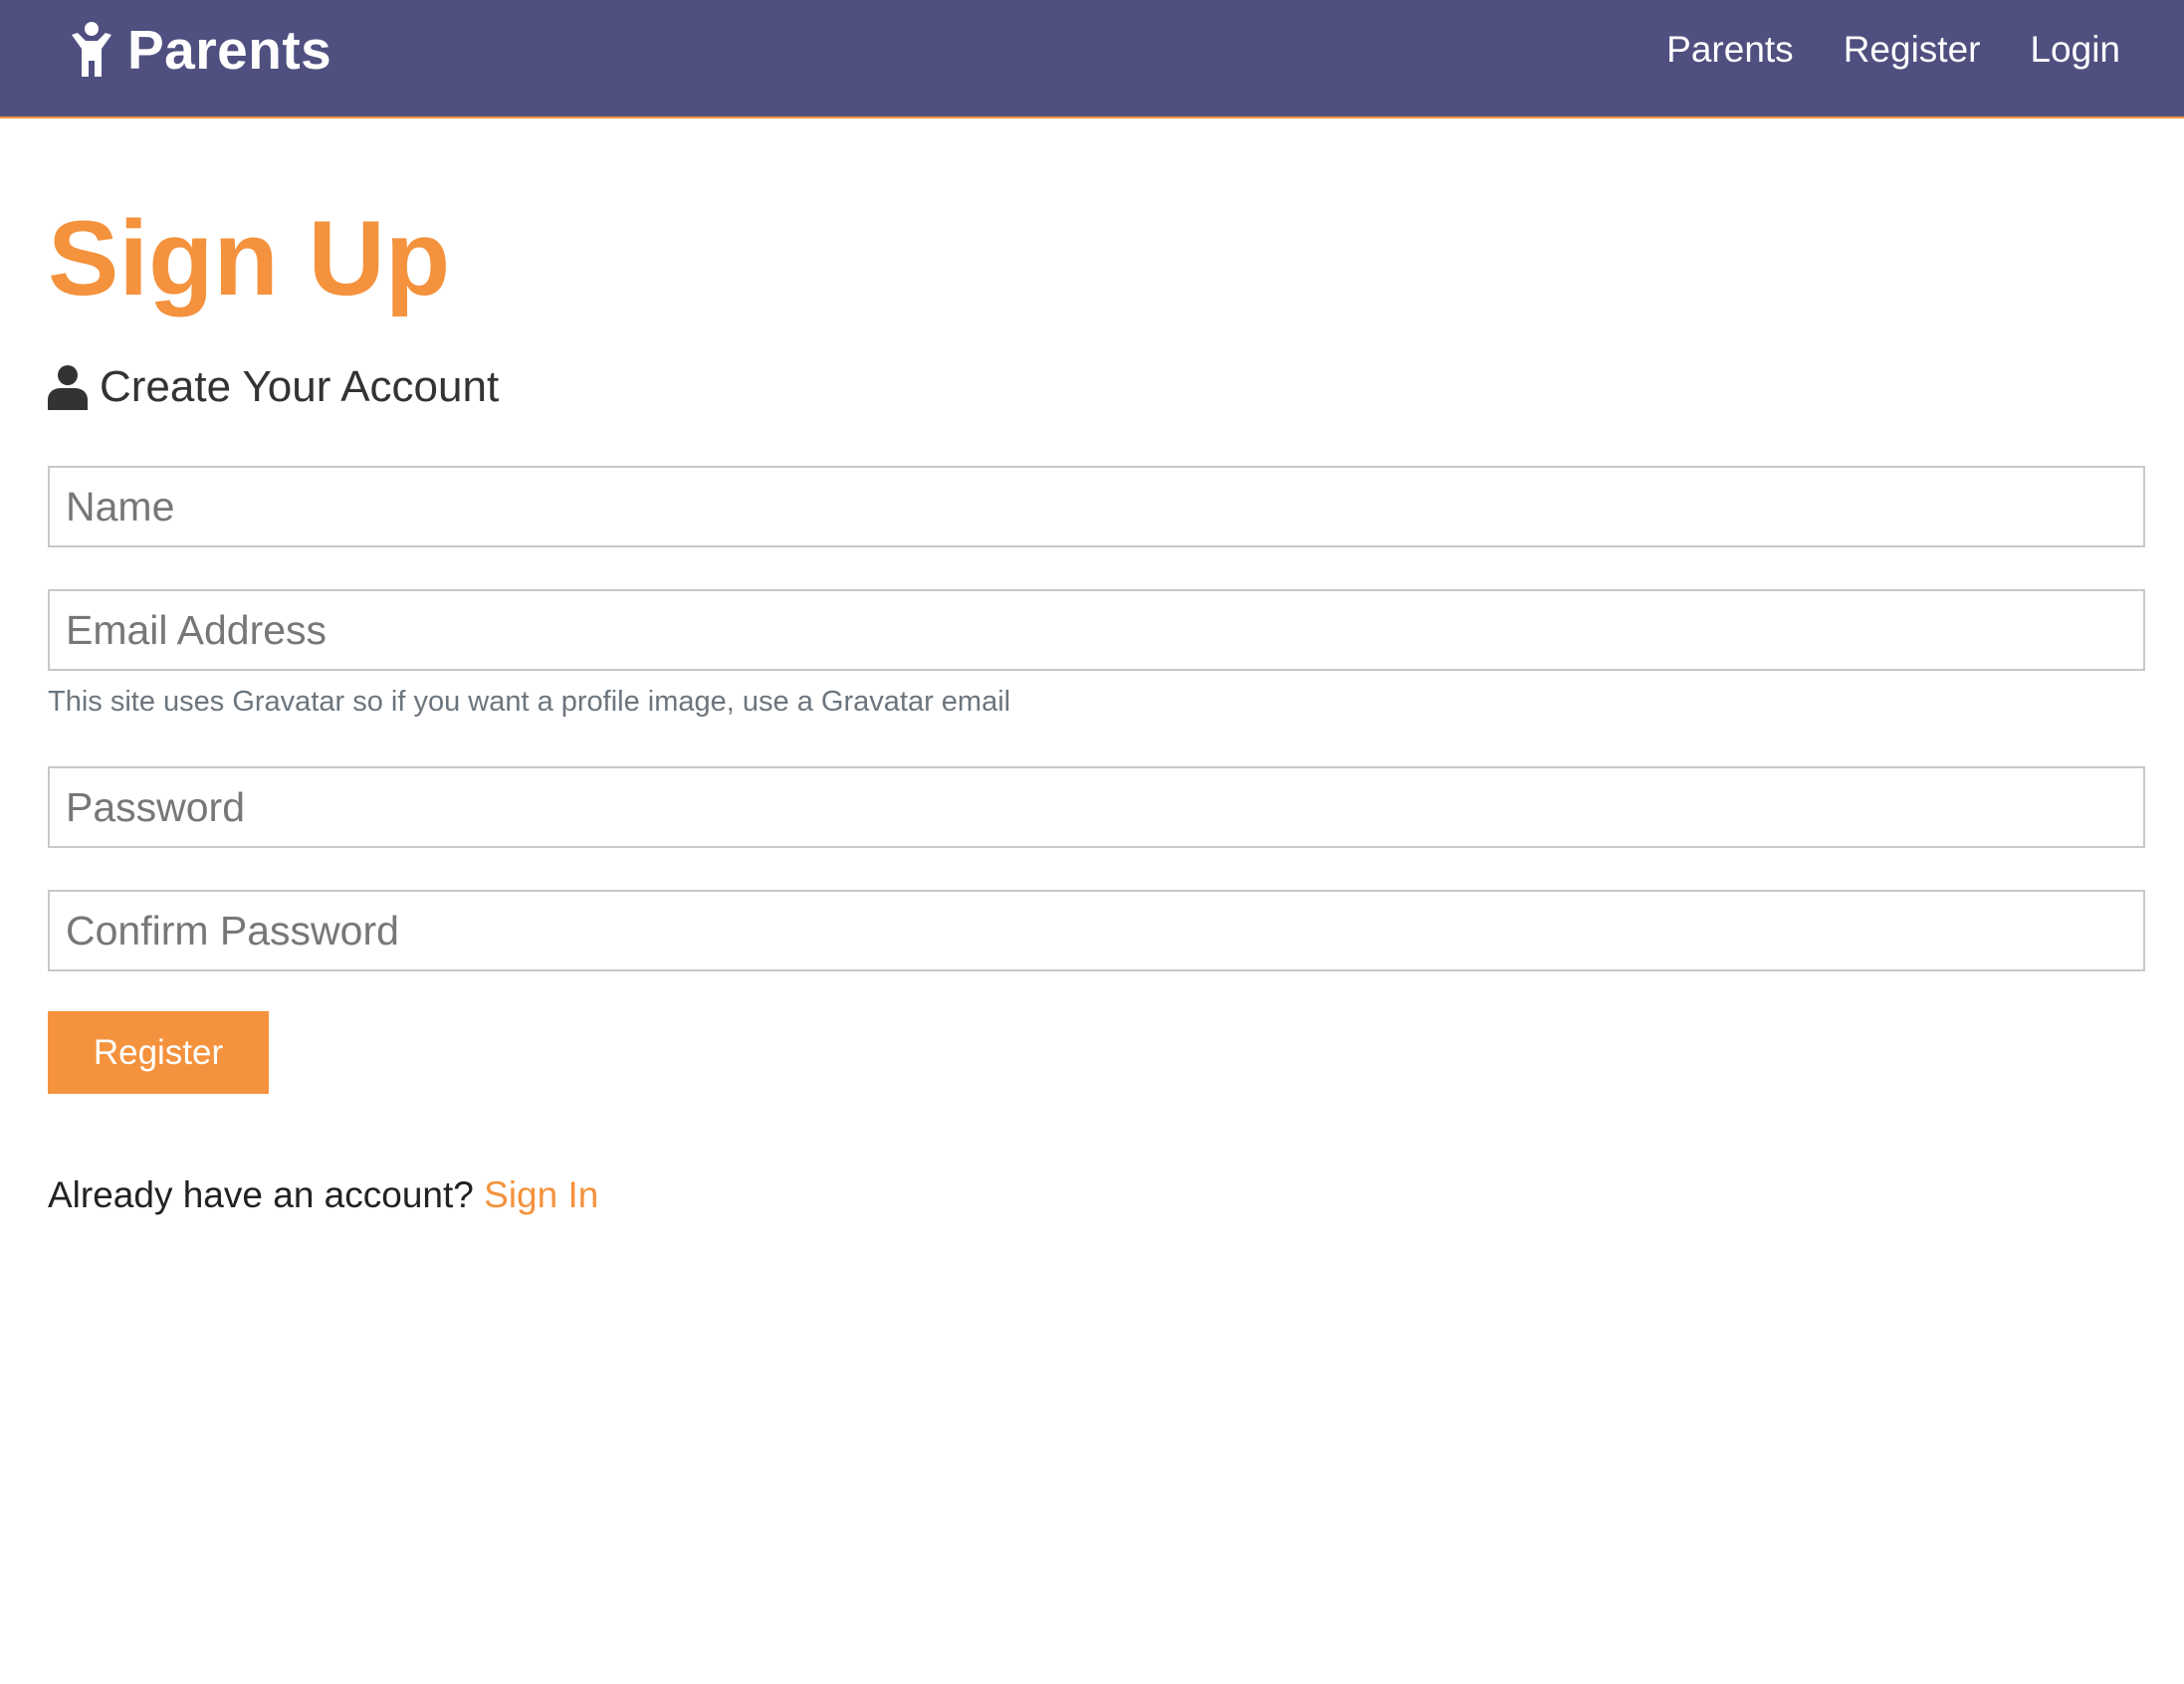 The width and height of the screenshot is (2184, 1684). Describe the element at coordinates (261, 1194) in the screenshot. I see `signin-prompt: Already have an account?` at that location.